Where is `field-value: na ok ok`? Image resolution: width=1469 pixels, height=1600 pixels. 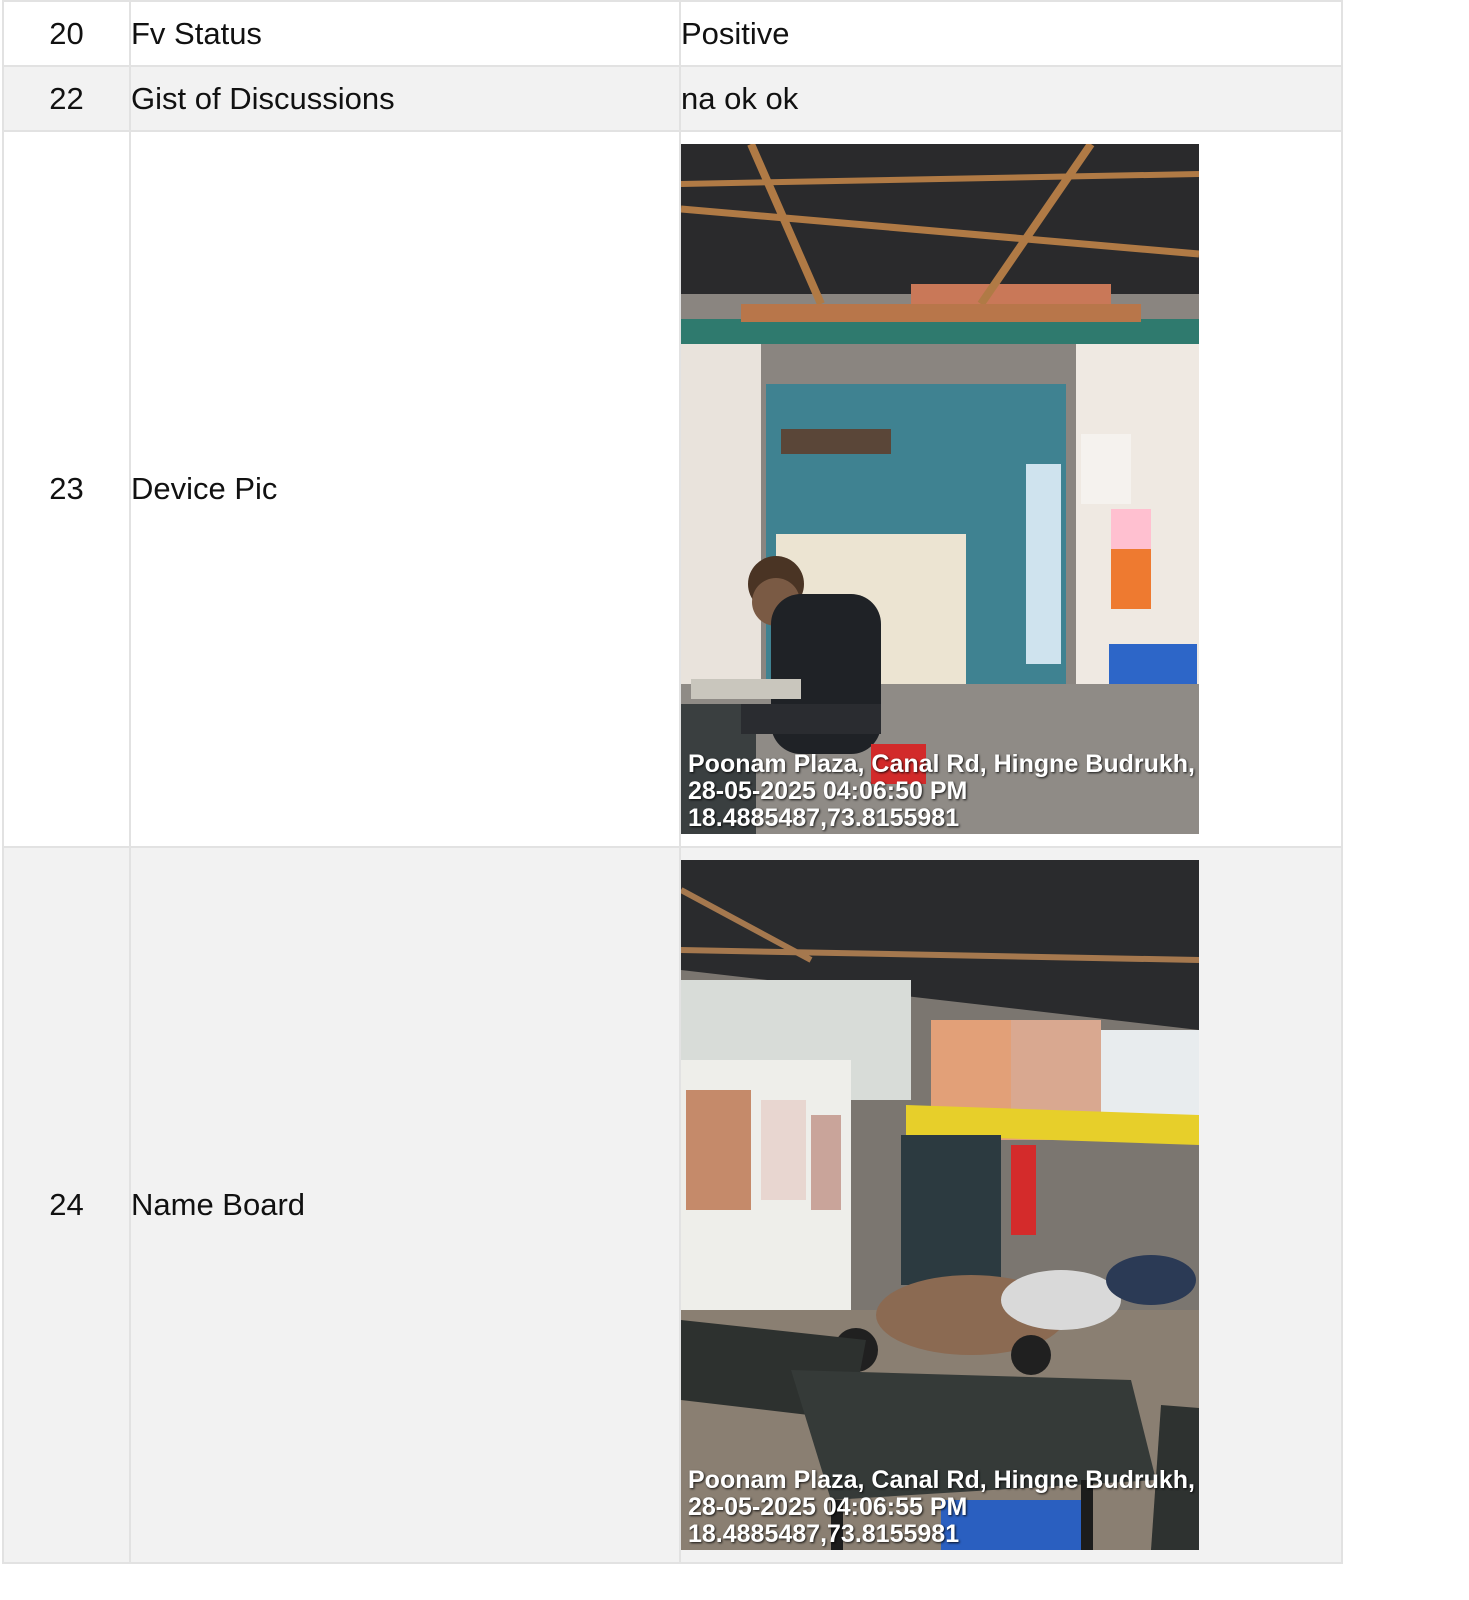
field-value: na ok ok is located at coordinates (1011, 98).